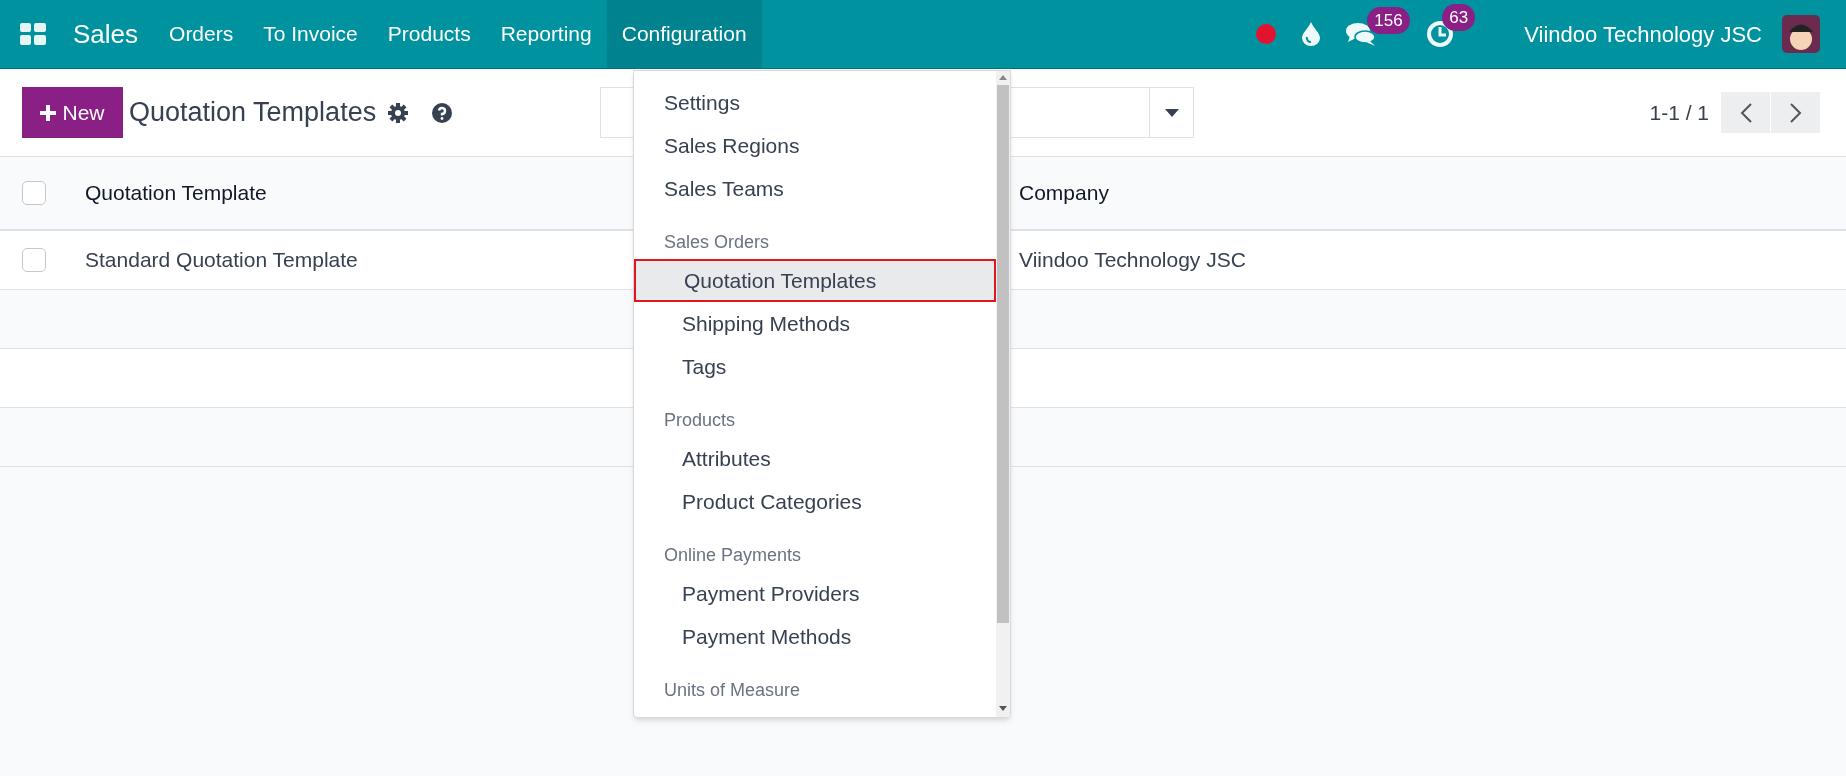 The image size is (1846, 776). What do you see at coordinates (815, 636) in the screenshot?
I see `menu-item: Payment Methods` at bounding box center [815, 636].